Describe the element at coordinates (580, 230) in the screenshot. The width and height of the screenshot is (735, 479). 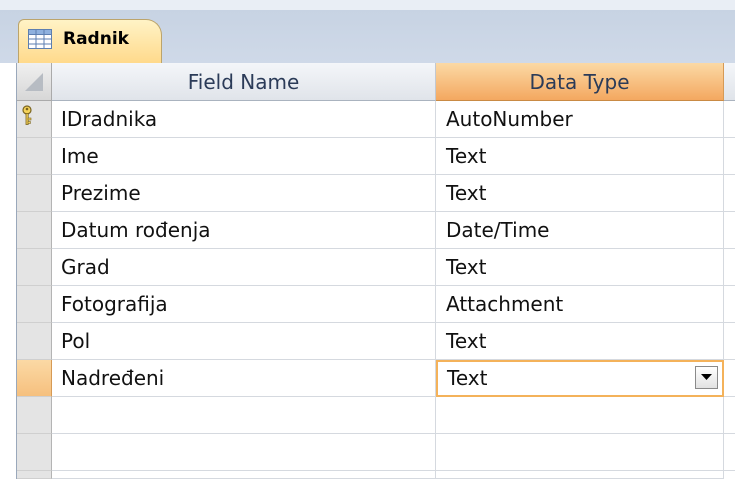
I see `data-type-cell: Date/Time` at that location.